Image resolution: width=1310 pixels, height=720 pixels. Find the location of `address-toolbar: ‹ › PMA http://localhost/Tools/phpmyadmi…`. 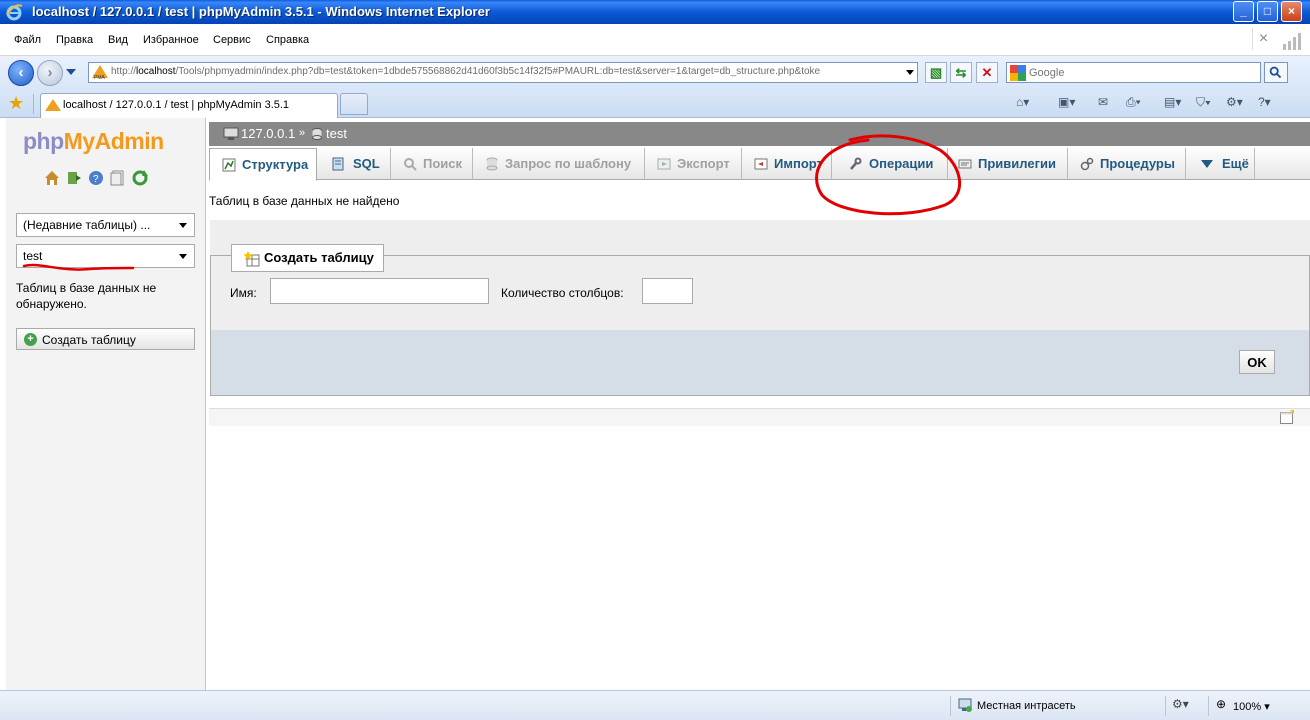

address-toolbar: ‹ › PMA http://localhost/Tools/phpmyadmi… is located at coordinates (655, 73).